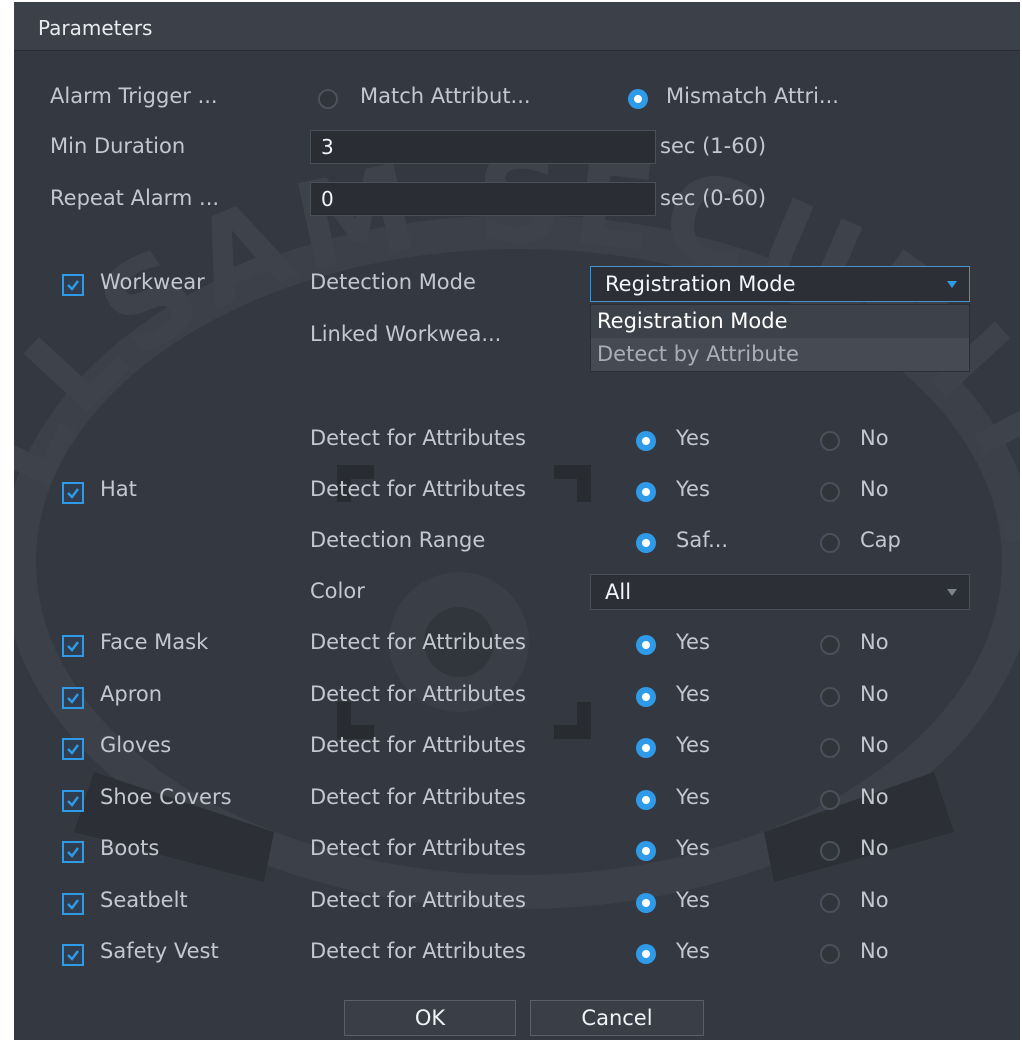  I want to click on gloves-detect-label: Detect for Attributes, so click(418, 745).